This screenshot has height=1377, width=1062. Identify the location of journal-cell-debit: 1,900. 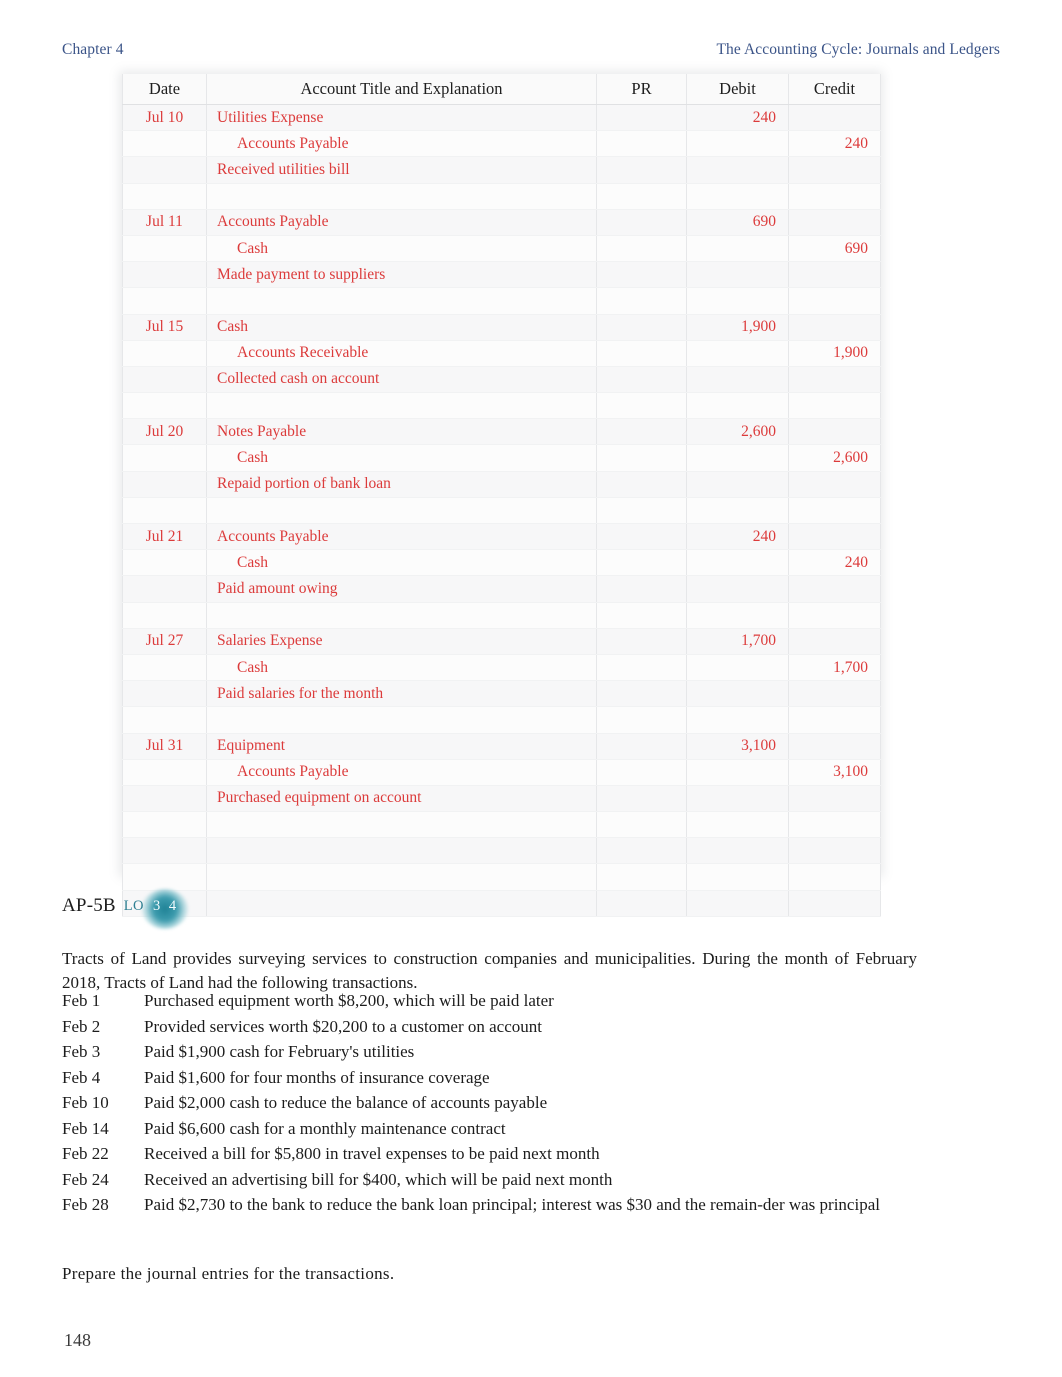
(737, 327).